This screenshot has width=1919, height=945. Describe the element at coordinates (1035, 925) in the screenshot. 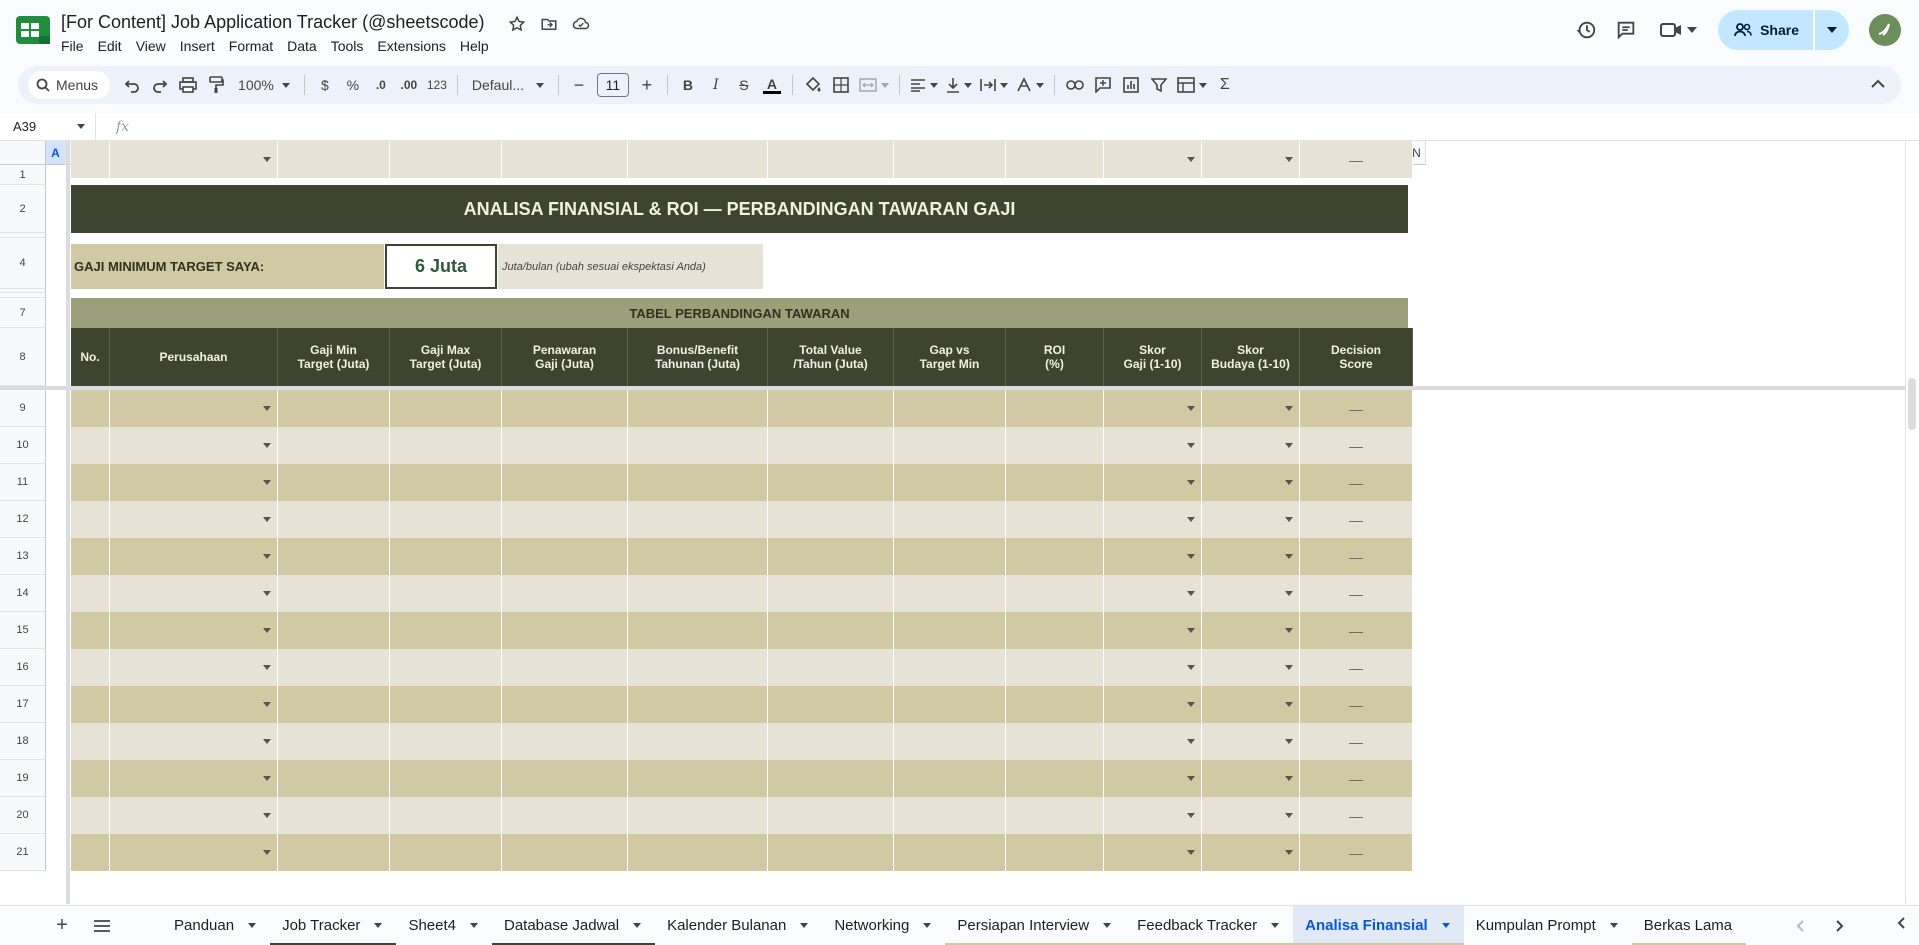

I see `sheet-tab: Persiapan Interview` at that location.